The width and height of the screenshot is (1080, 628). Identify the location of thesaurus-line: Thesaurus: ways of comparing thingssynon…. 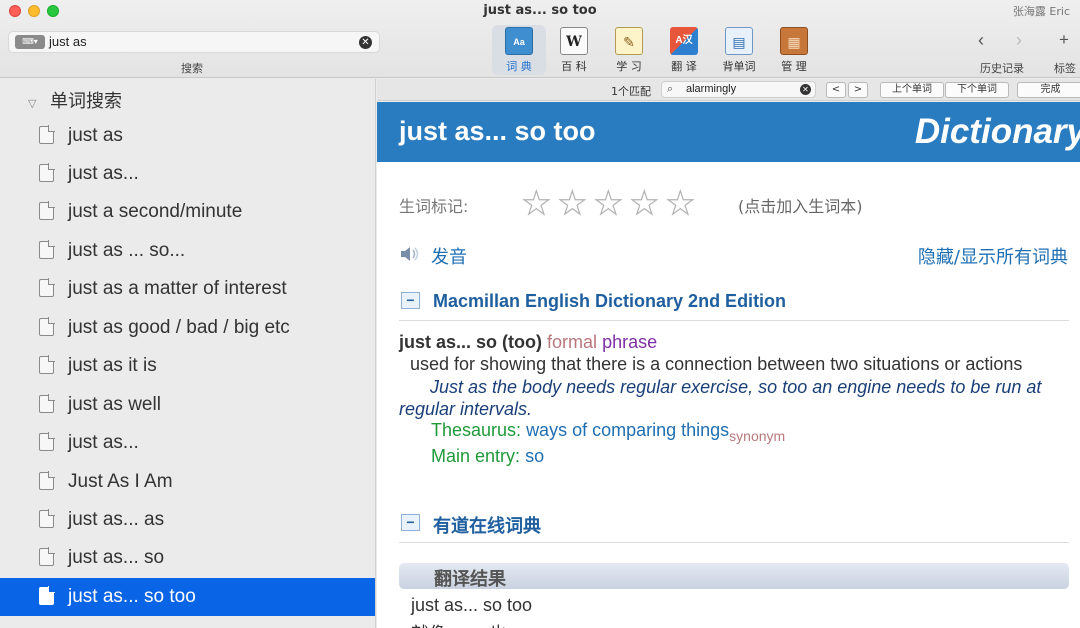
(608, 432).